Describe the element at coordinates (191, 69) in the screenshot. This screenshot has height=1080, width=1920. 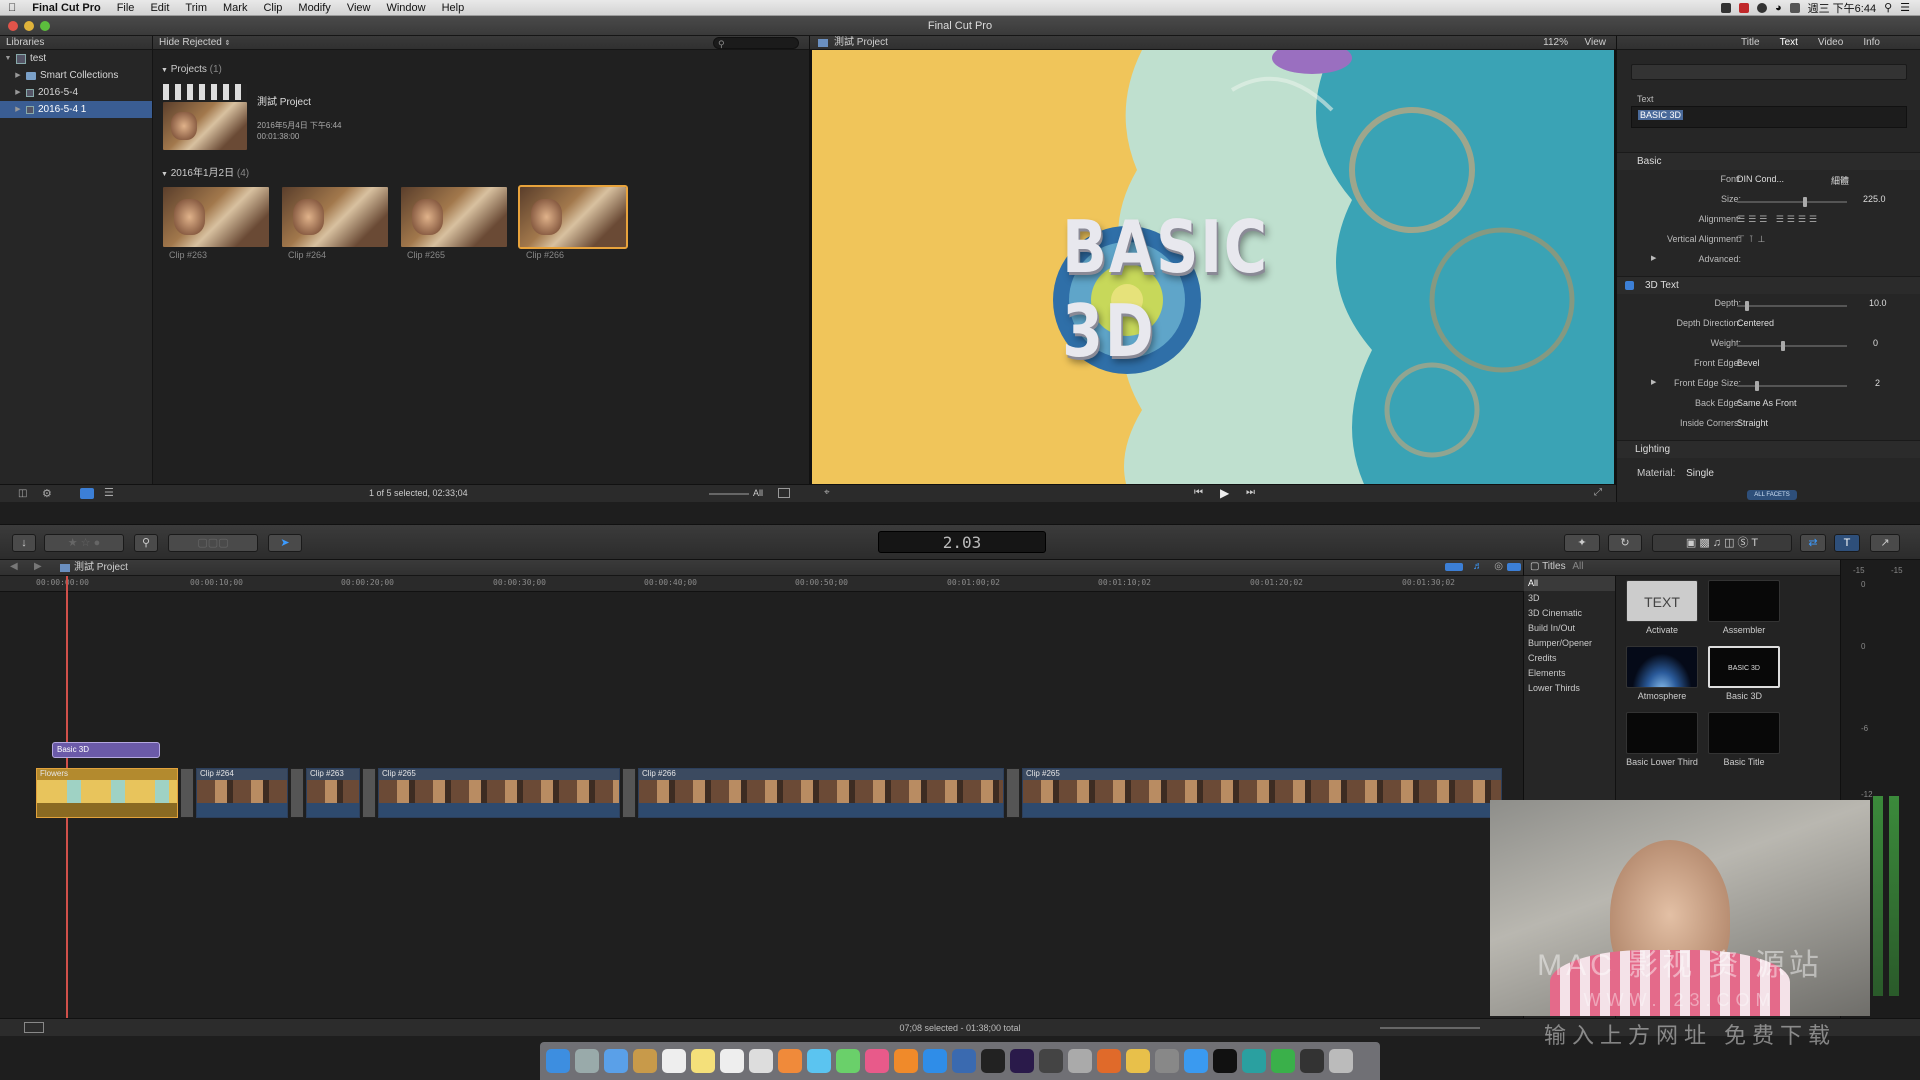
I see `projects-group-header: ▼ Projects (1)` at that location.